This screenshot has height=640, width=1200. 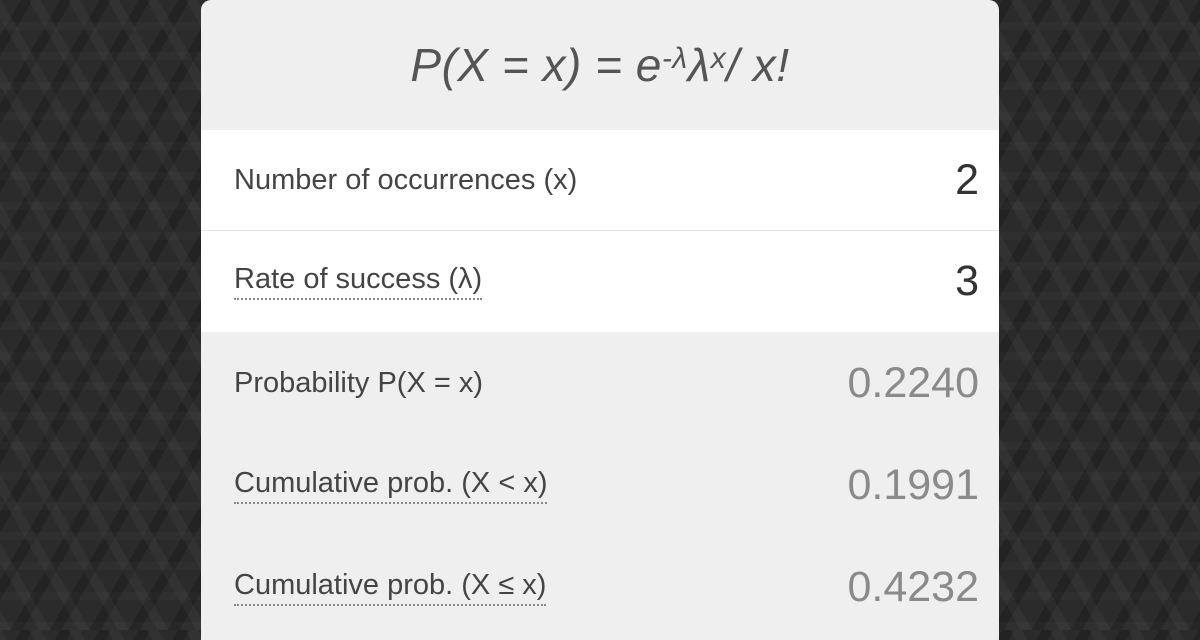 What do you see at coordinates (536, 65) in the screenshot?
I see `formula-lhs: P(X = x) = e` at bounding box center [536, 65].